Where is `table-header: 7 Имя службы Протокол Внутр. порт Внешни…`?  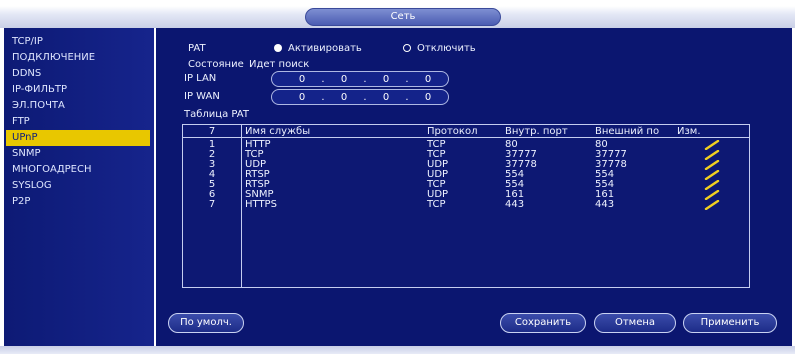 table-header: 7 Имя службы Протокол Внутр. порт Внешни… is located at coordinates (466, 131).